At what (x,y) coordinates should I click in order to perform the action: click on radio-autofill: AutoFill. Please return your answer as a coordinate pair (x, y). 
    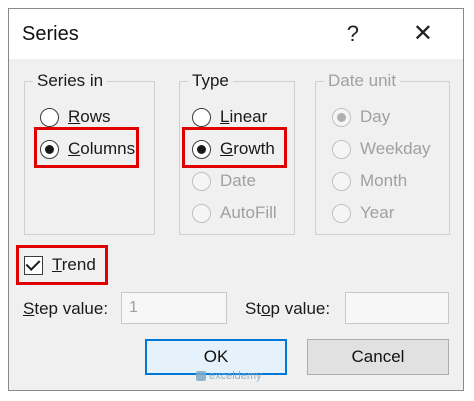
    Looking at the image, I should click on (234, 213).